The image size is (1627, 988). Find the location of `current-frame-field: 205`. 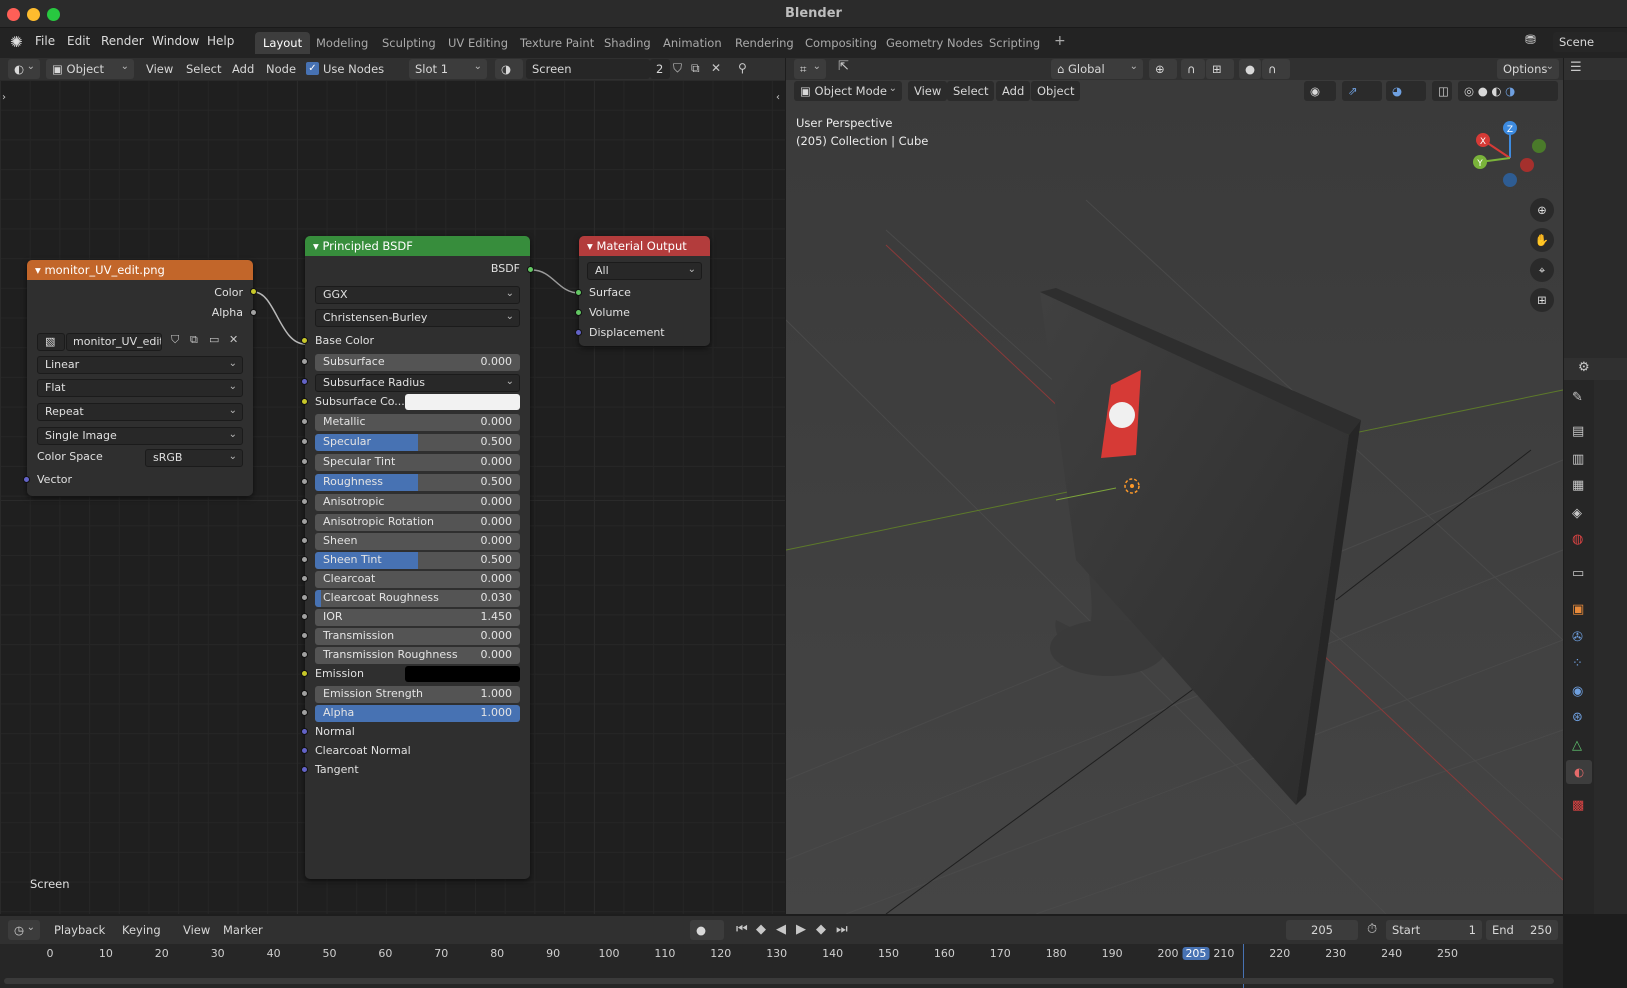

current-frame-field: 205 is located at coordinates (1322, 930).